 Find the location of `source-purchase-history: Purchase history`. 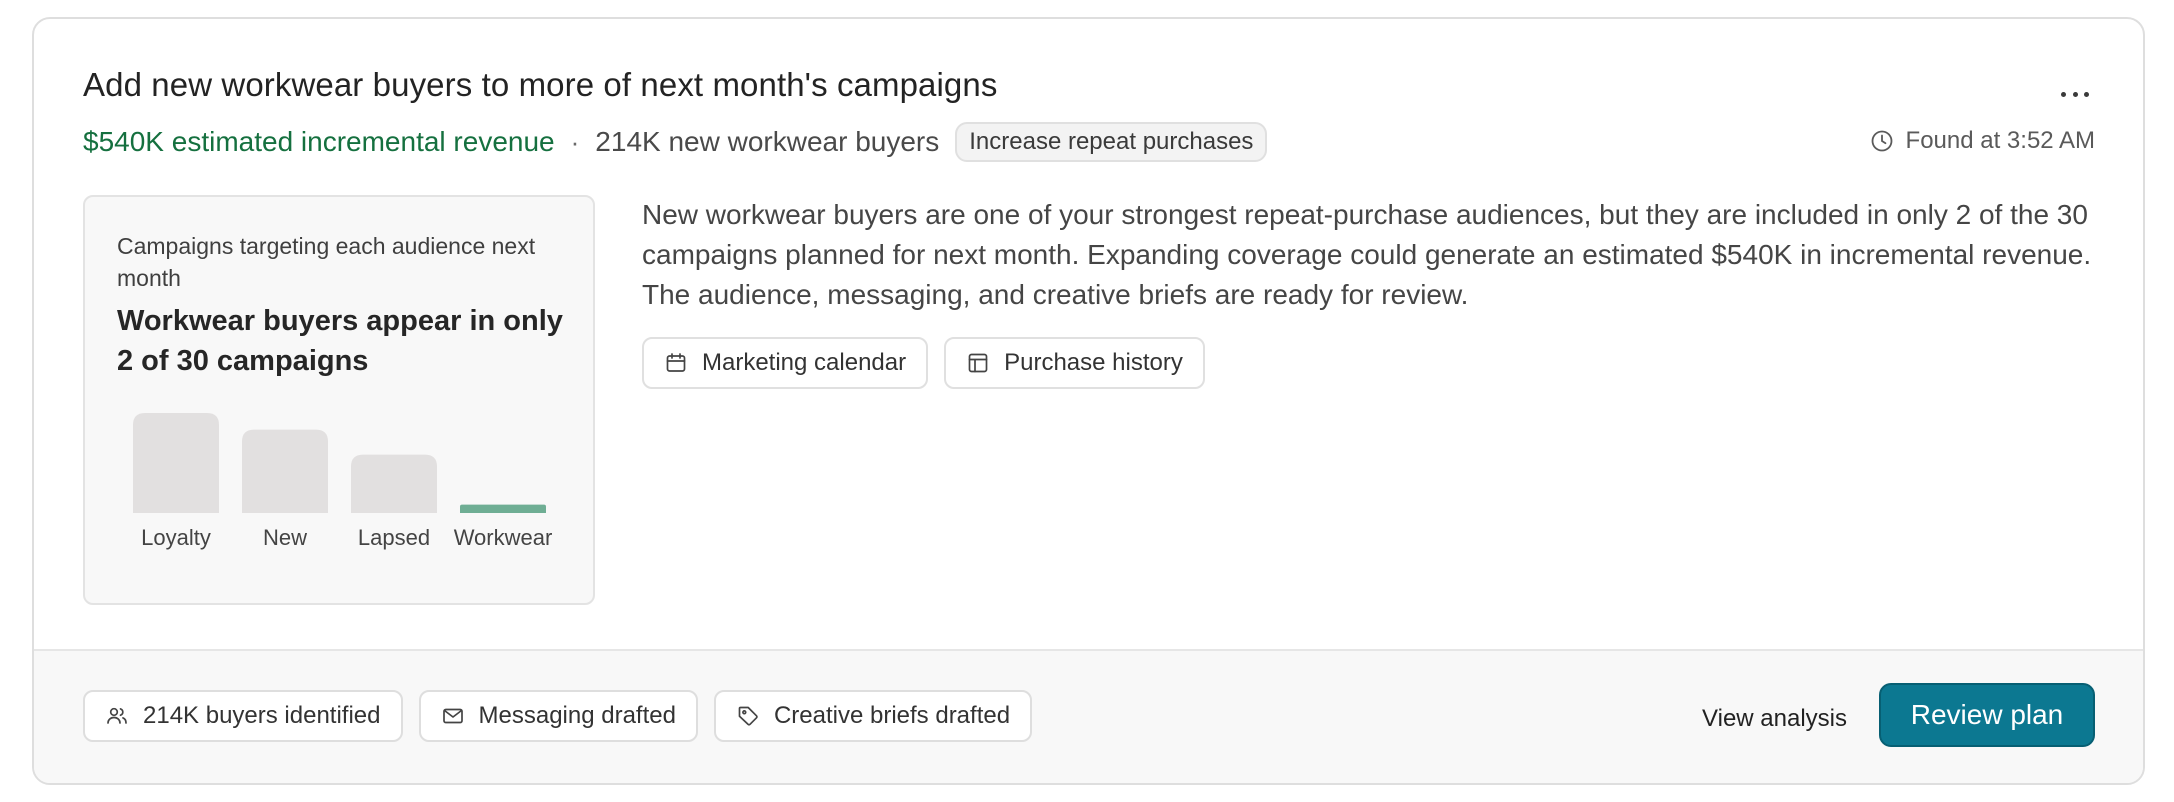

source-purchase-history: Purchase history is located at coordinates (1074, 363).